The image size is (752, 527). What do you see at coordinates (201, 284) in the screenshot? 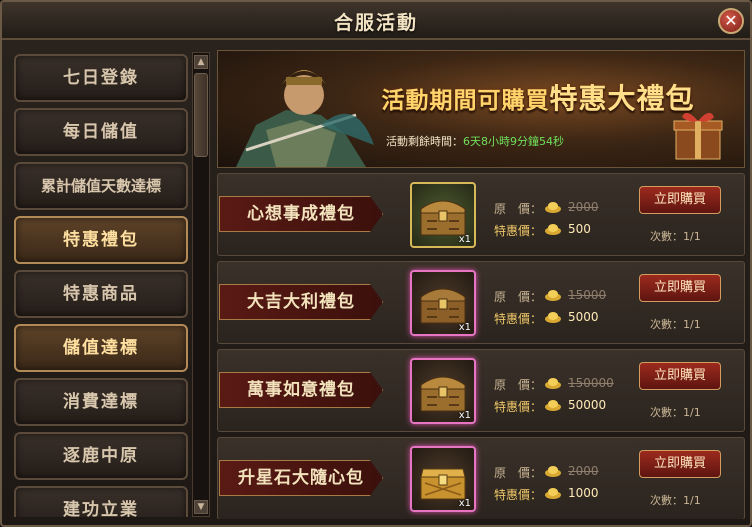
I see `sidebar-scrollbar: ▲ ▼` at bounding box center [201, 284].